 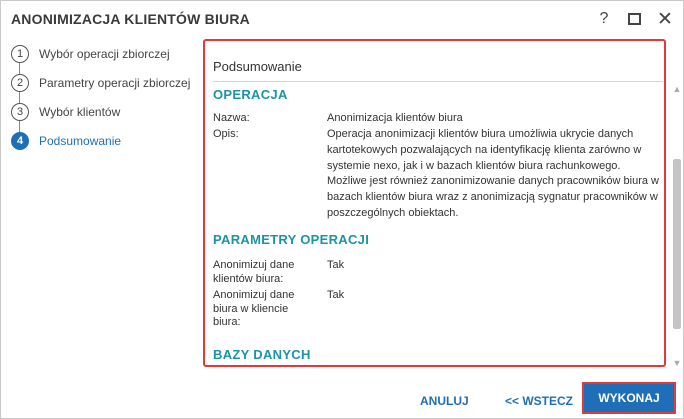 I want to click on maximize-icon, so click(x=634, y=19).